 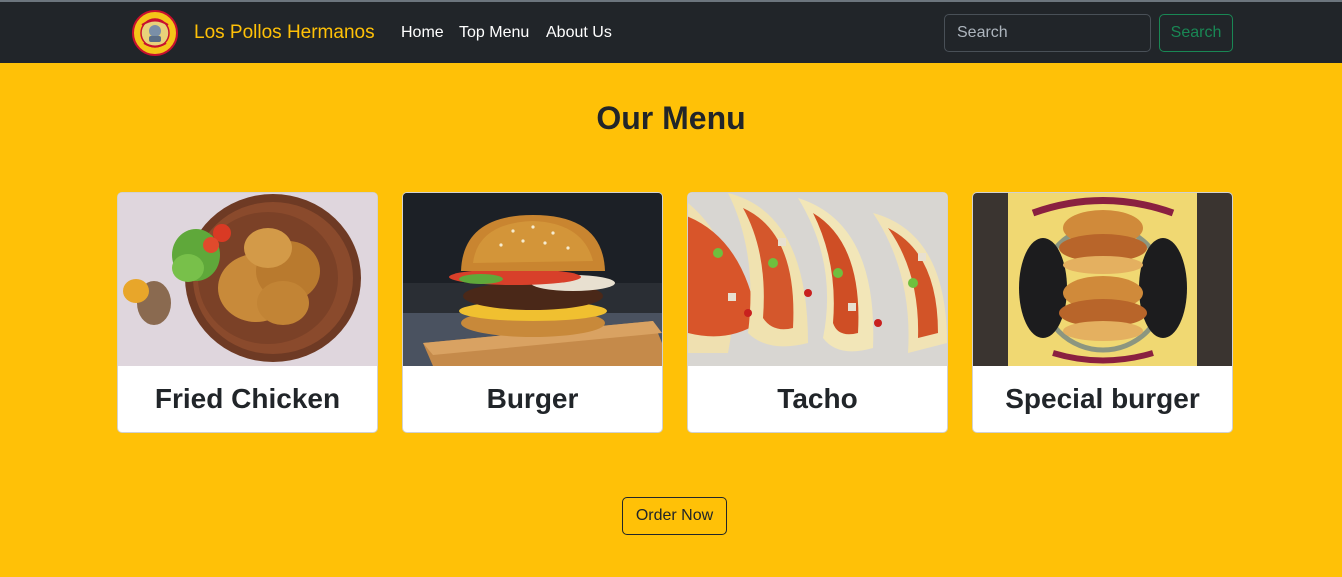 What do you see at coordinates (674, 516) in the screenshot?
I see `order-now-button: Order Now` at bounding box center [674, 516].